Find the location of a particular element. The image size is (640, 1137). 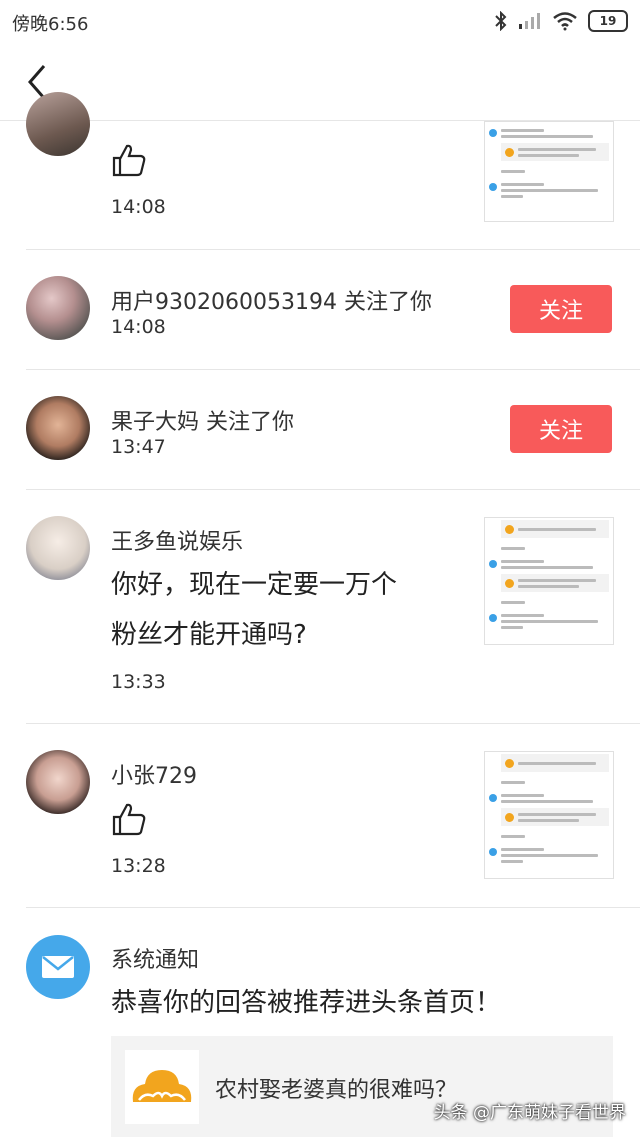

user-name: 王多鱼说娱乐 is located at coordinates (177, 540).